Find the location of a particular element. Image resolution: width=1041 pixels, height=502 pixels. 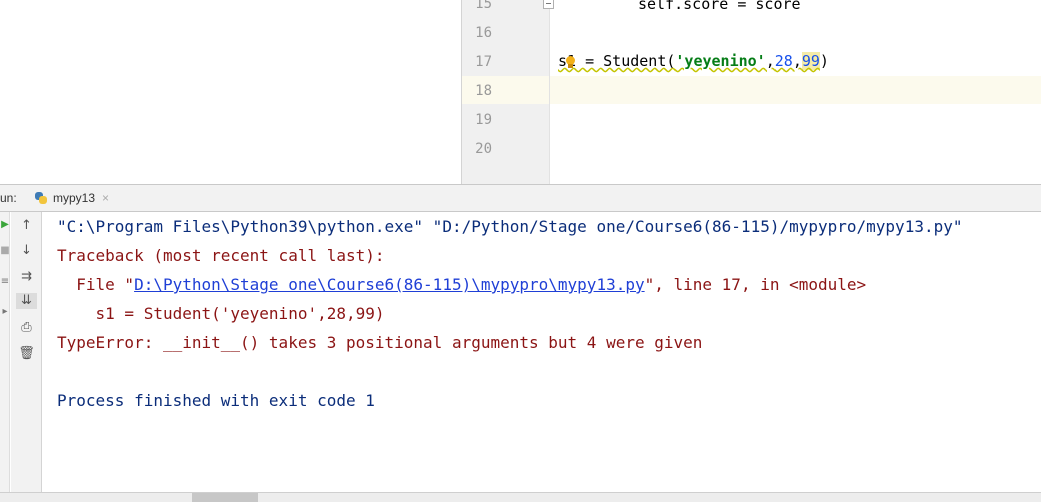

number-arg-1: 28 is located at coordinates (783, 61).